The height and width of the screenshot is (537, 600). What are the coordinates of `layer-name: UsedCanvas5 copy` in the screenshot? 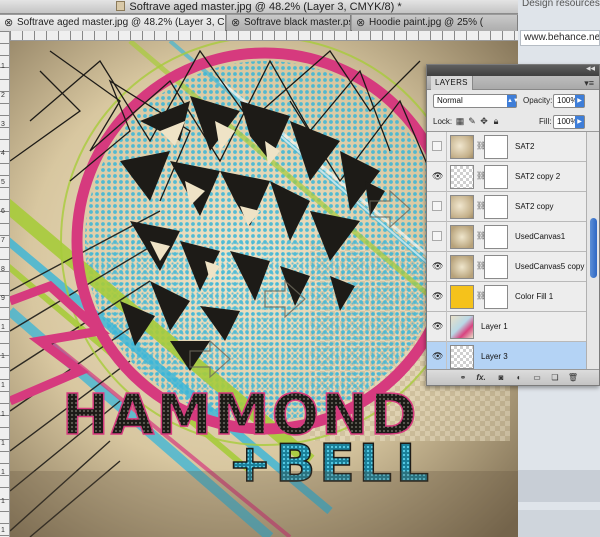 It's located at (550, 266).